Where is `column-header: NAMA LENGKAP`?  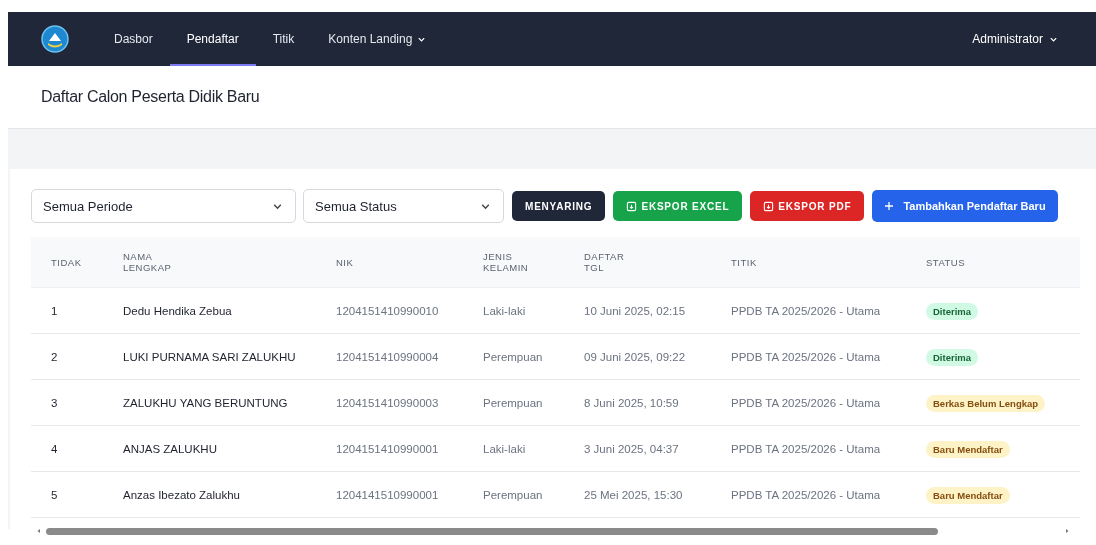 column-header: NAMA LENGKAP is located at coordinates (148, 262).